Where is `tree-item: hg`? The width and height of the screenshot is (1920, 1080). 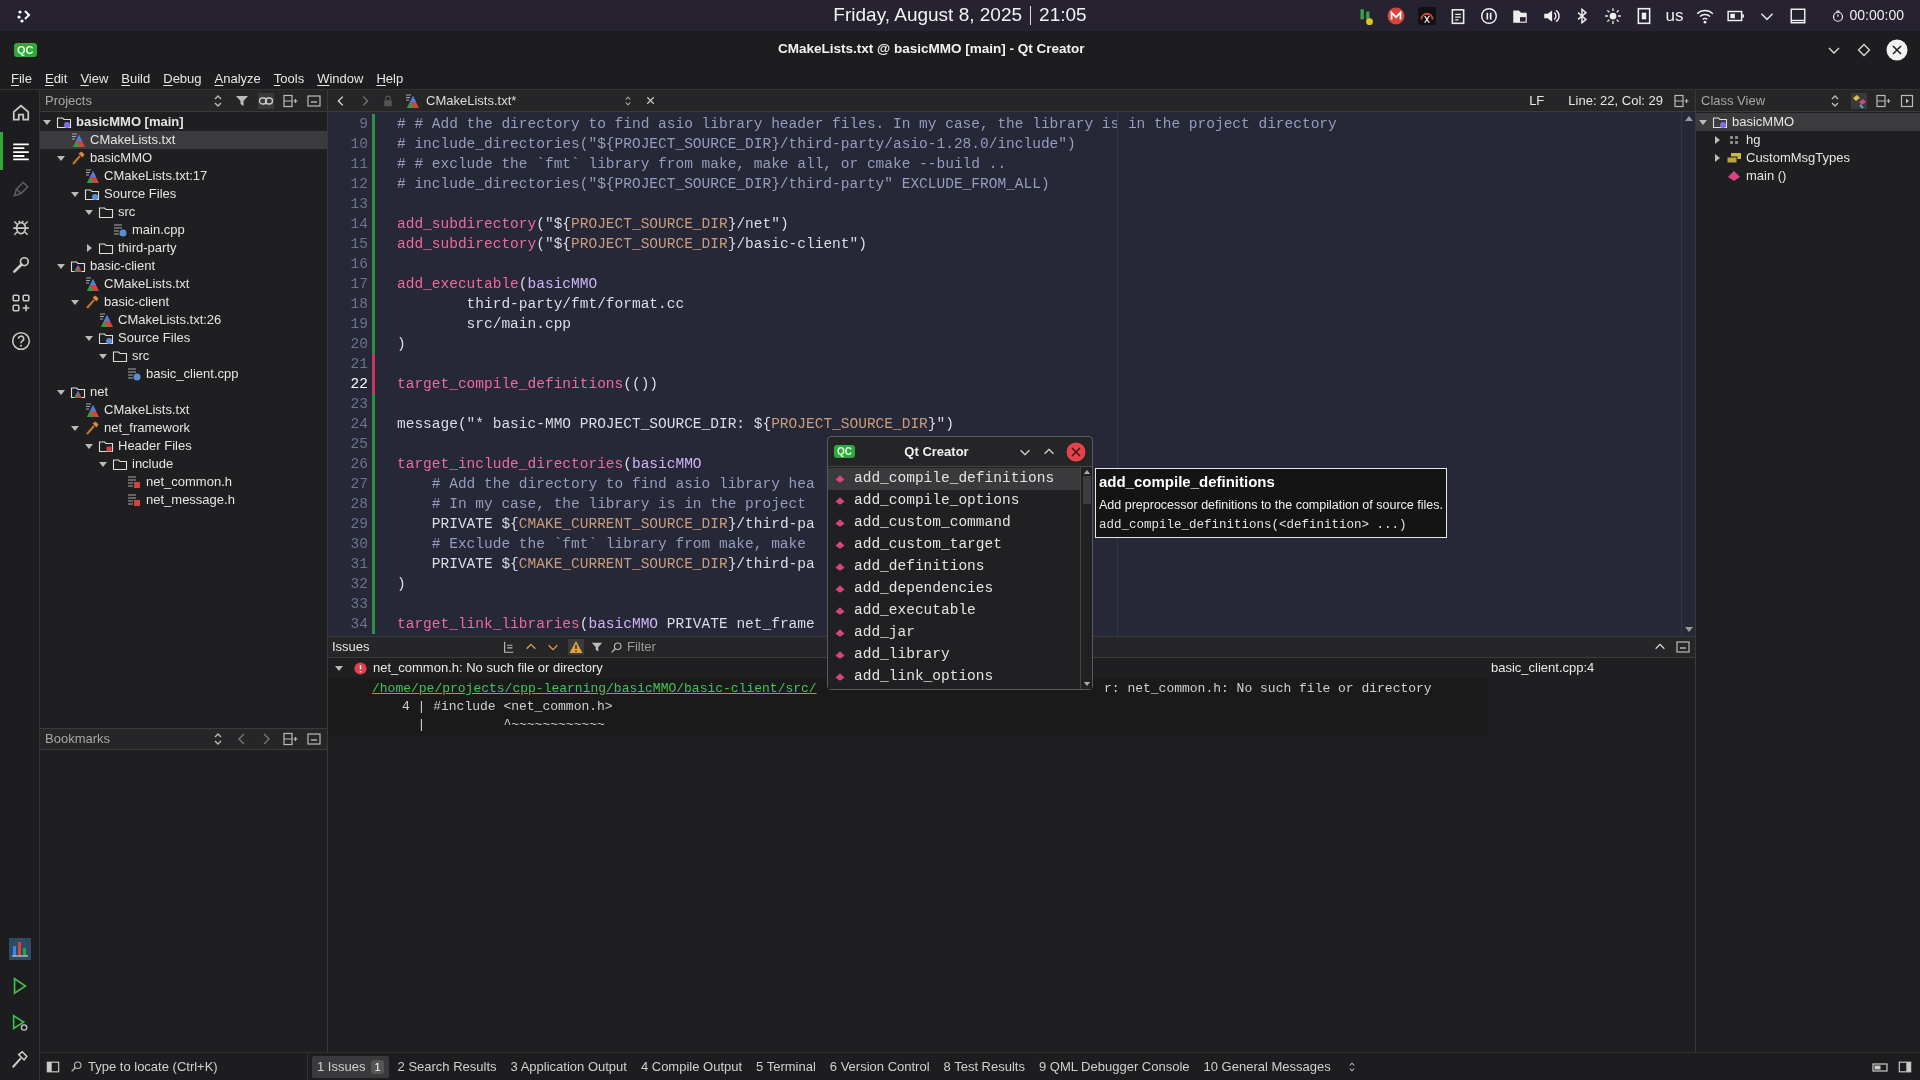
tree-item: hg is located at coordinates (1808, 140).